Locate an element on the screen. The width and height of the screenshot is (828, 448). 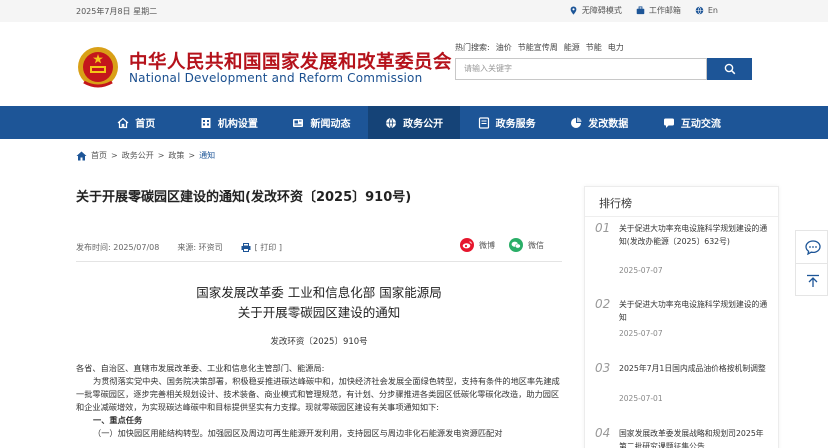
nav-interaction: 互动交流 is located at coordinates (692, 122).